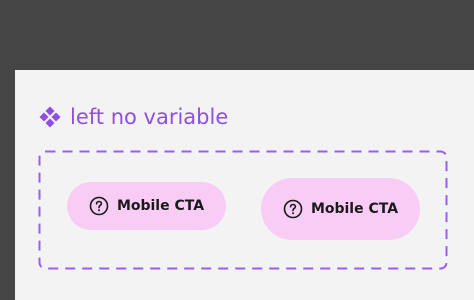 The height and width of the screenshot is (300, 474). I want to click on component-set-icon, so click(50, 117).